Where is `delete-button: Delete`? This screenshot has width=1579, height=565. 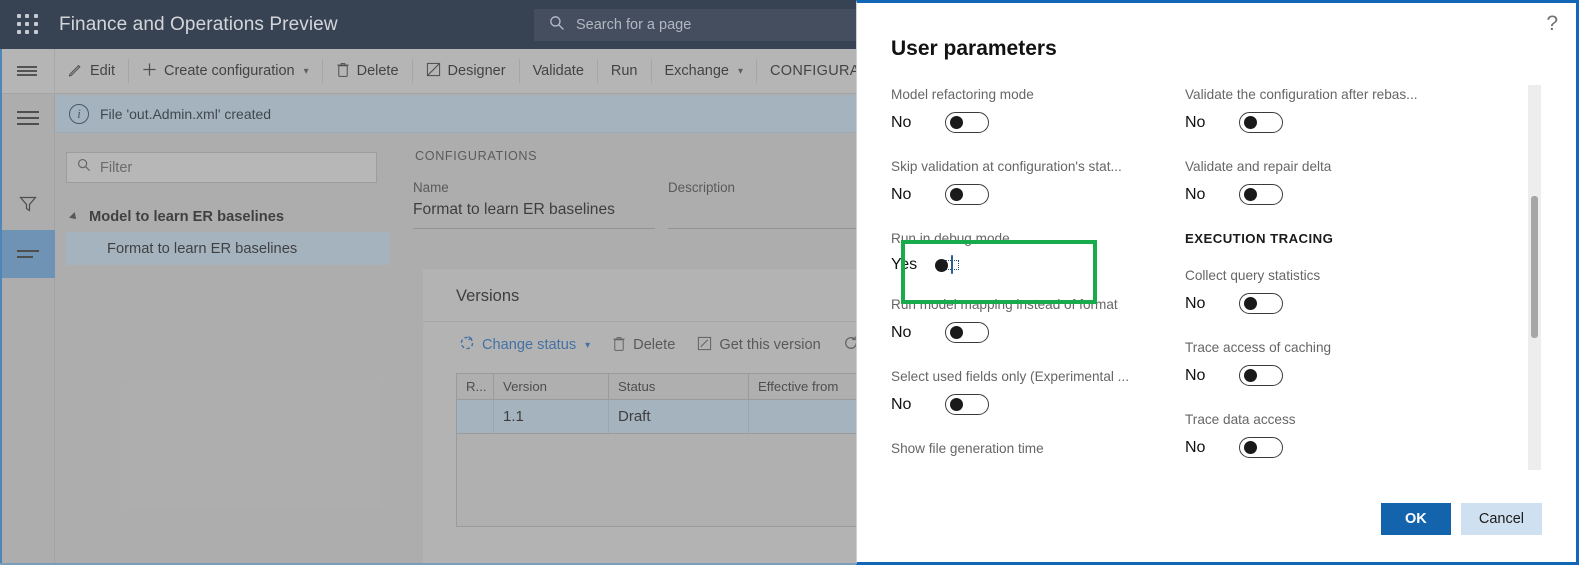 delete-button: Delete is located at coordinates (367, 71).